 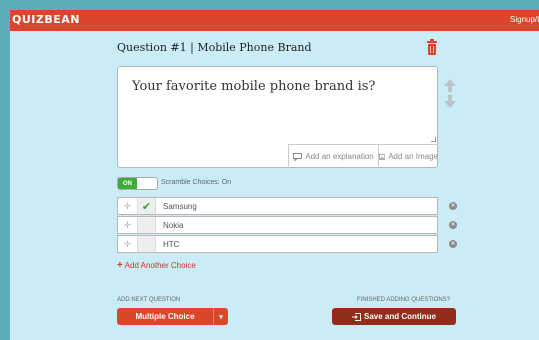 I want to click on finished-label: FINISHED ADDING QUESTIONS?, so click(x=404, y=300).